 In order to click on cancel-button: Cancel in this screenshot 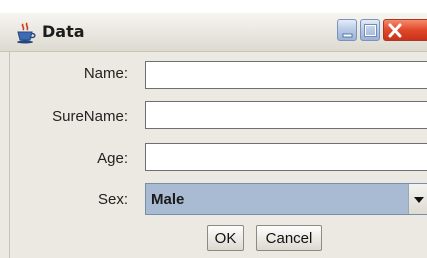, I will do `click(289, 238)`.